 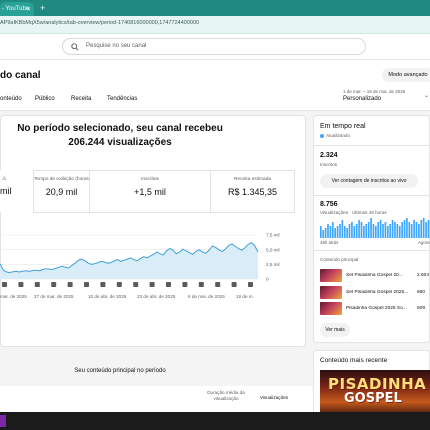 What do you see at coordinates (215, 8) in the screenshot?
I see `browser-tab-bar: - YouTube ✕ +` at bounding box center [215, 8].